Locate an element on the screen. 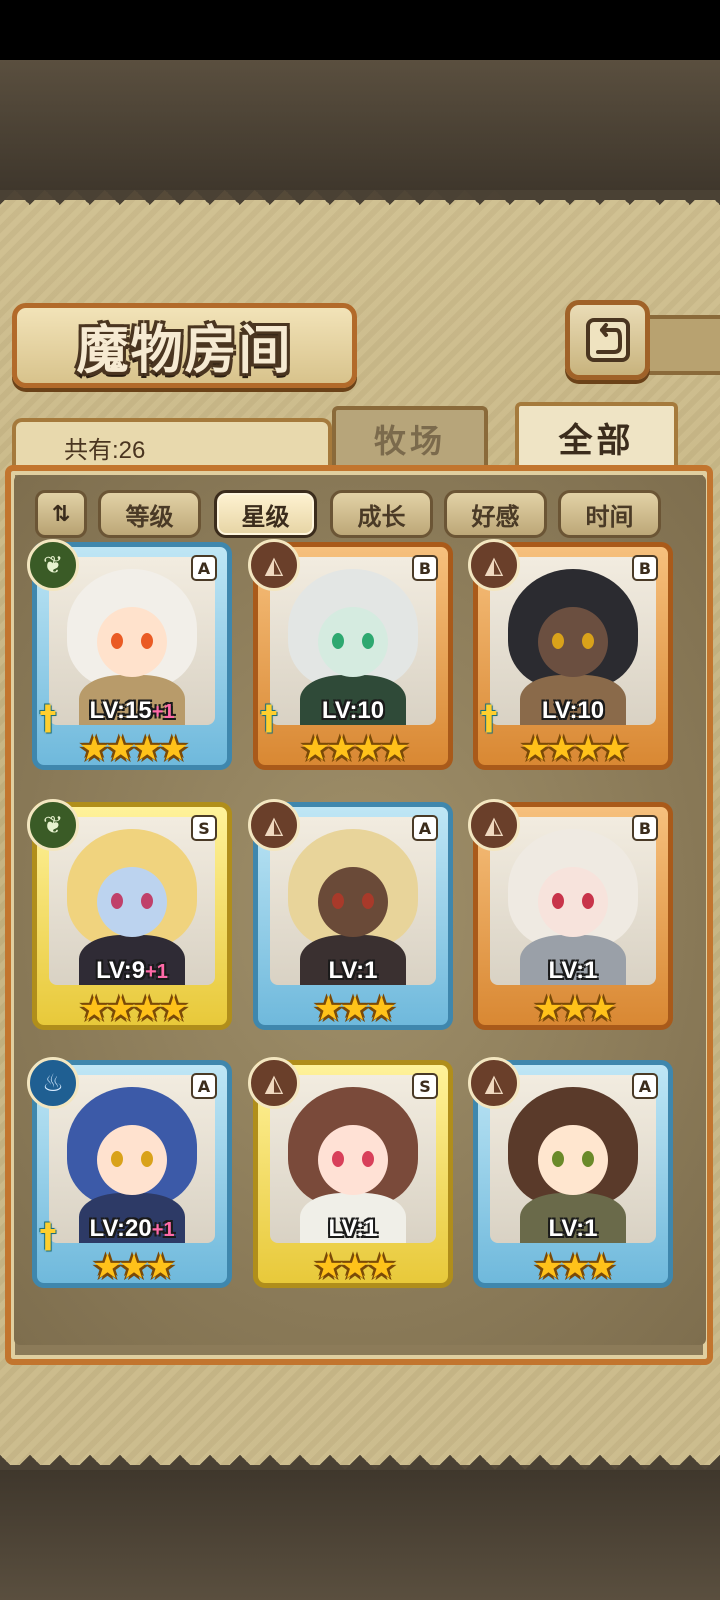  filter-label: 成长 is located at coordinates (381, 516).